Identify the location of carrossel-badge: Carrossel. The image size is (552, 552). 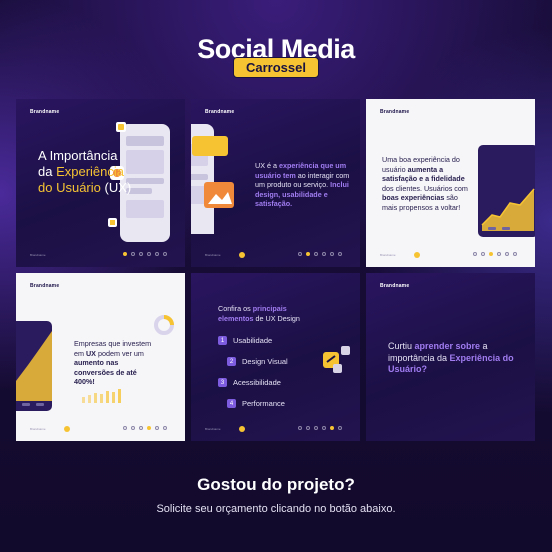
(276, 67).